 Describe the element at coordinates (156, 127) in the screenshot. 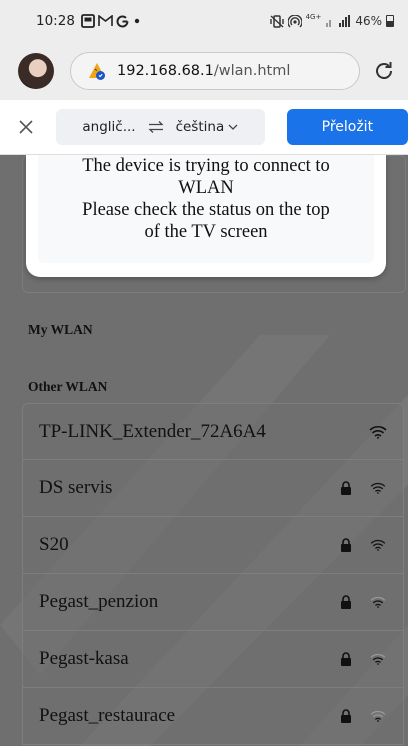

I see `swap-icon` at that location.